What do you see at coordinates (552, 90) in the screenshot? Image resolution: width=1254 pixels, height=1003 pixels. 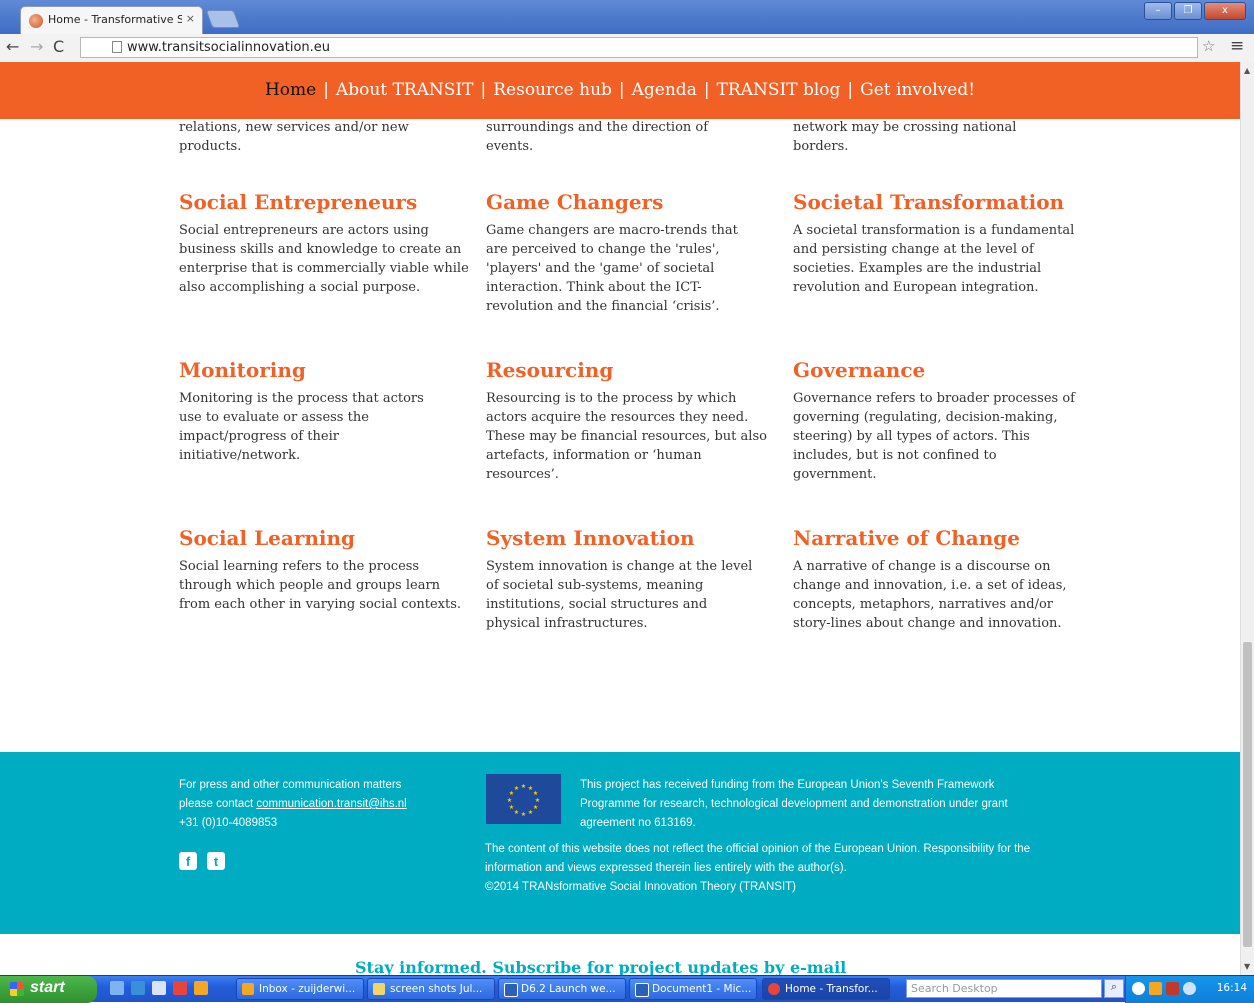 I see `nav-resource-hub: Resource hub` at bounding box center [552, 90].